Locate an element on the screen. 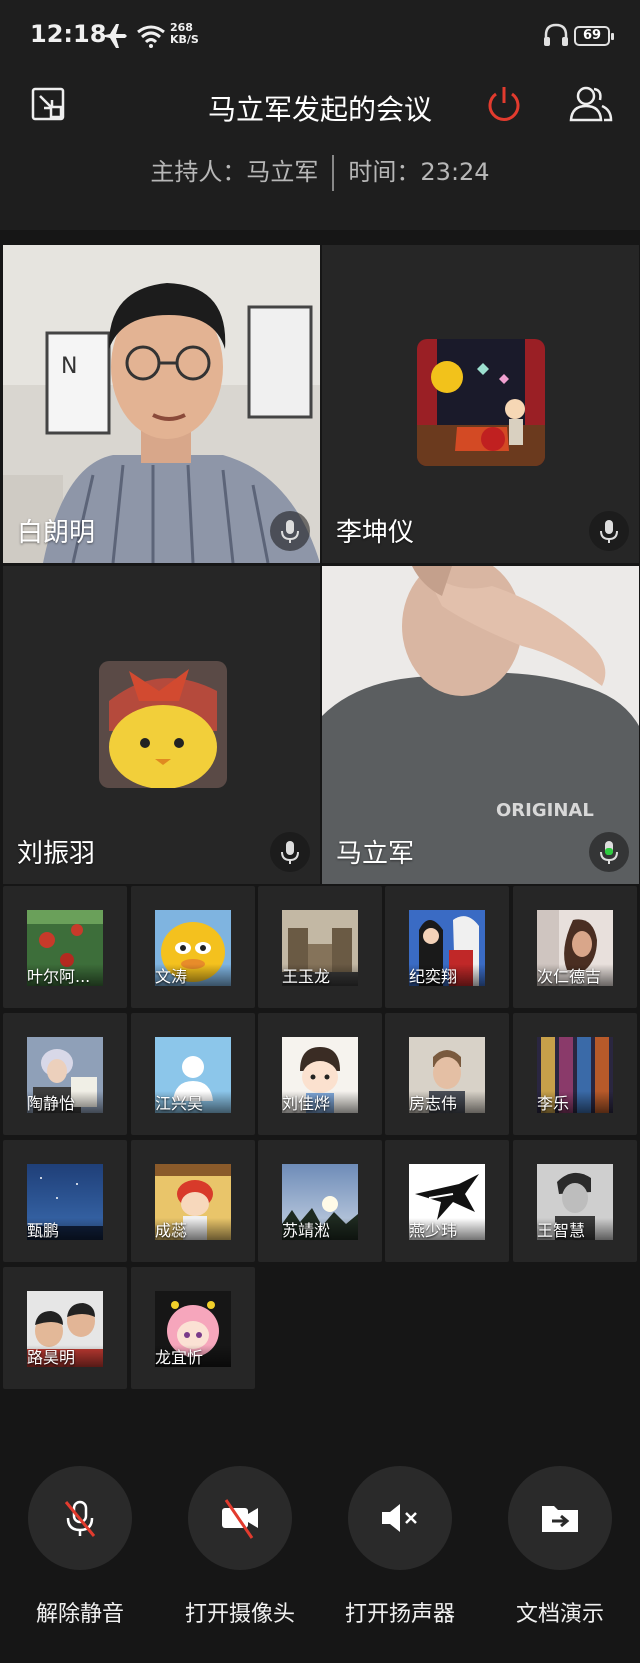  thumbnail-name: 王玉龙 is located at coordinates (306, 976).